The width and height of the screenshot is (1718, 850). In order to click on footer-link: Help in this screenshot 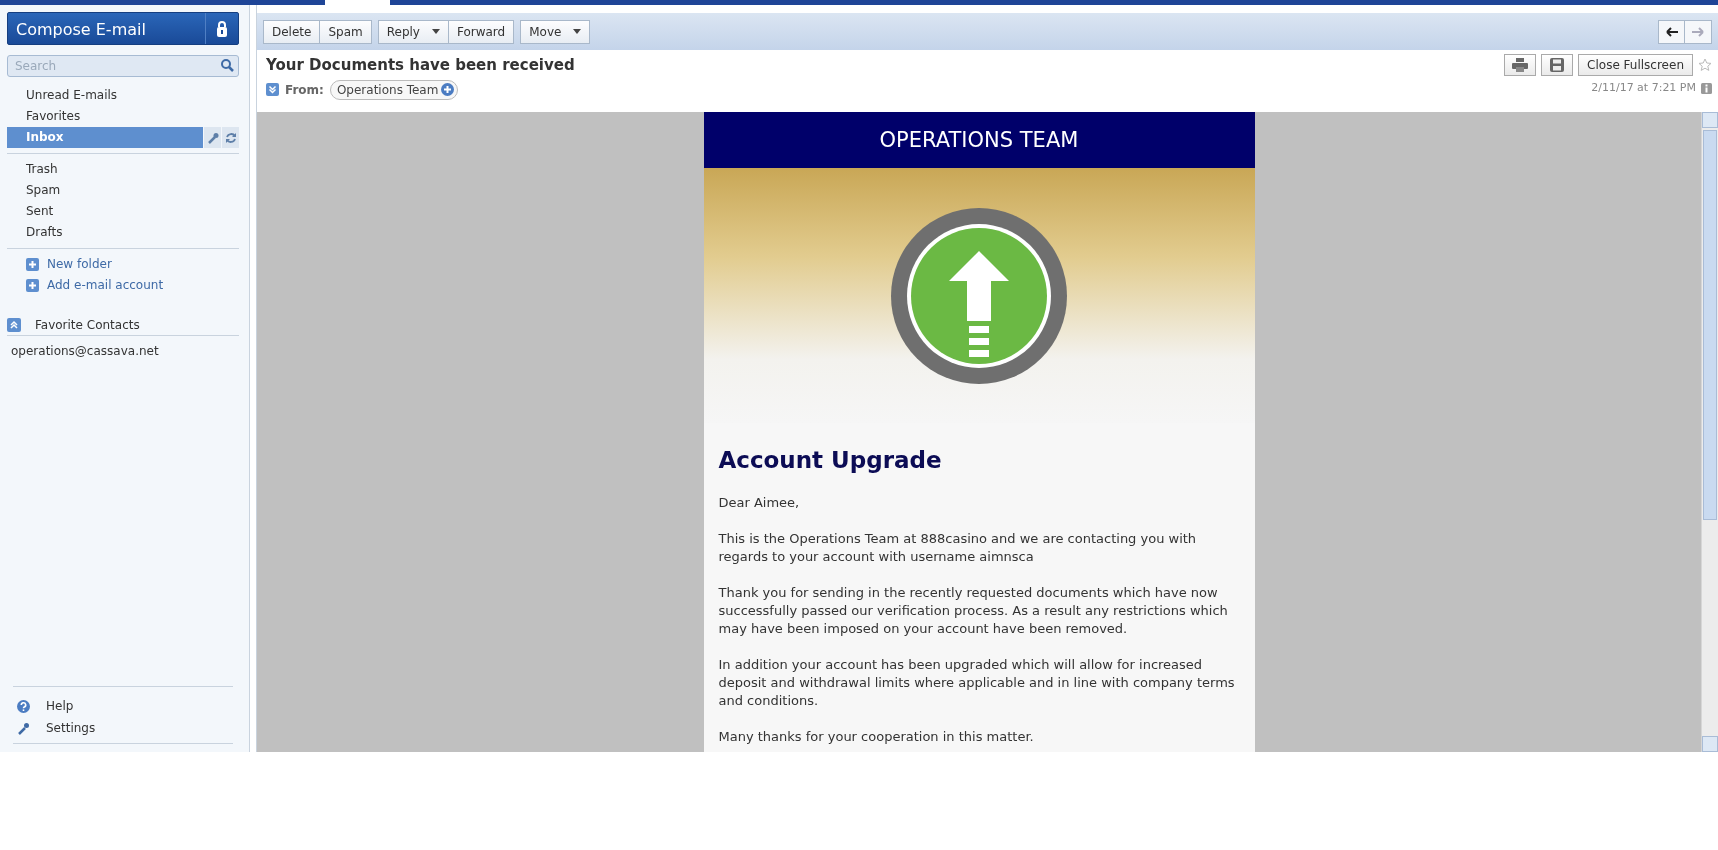, I will do `click(60, 706)`.